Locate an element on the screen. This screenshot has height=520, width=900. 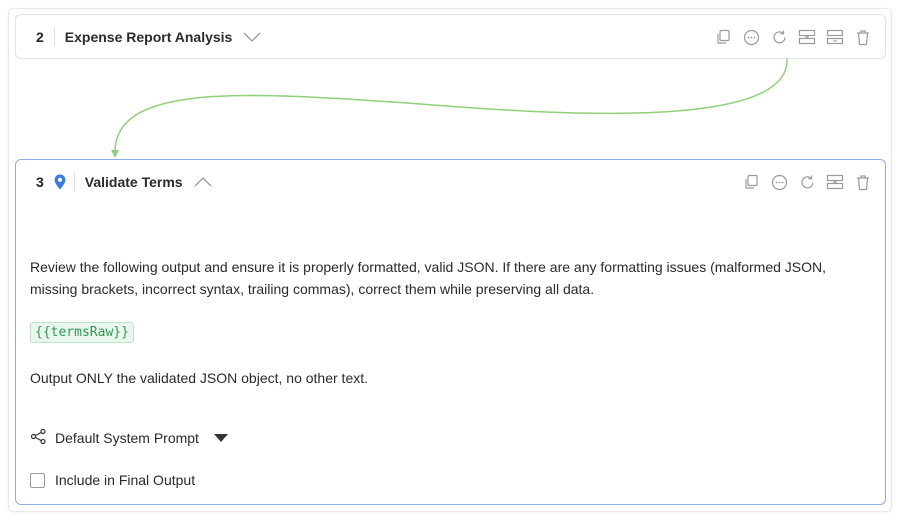
chevron-down-icon is located at coordinates (252, 37).